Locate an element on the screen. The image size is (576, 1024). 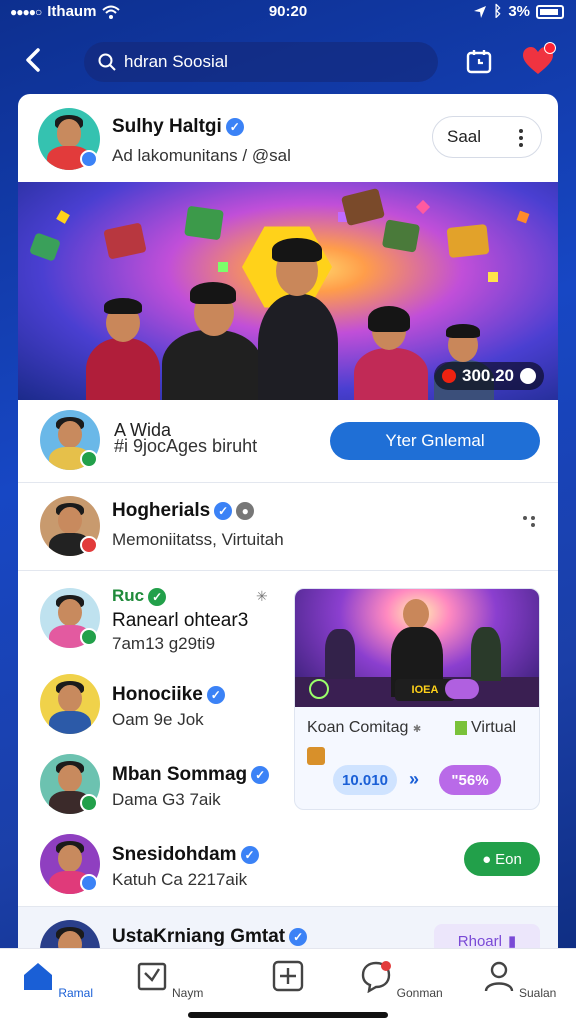
nav-home: Ramal is located at coordinates (57, 979).